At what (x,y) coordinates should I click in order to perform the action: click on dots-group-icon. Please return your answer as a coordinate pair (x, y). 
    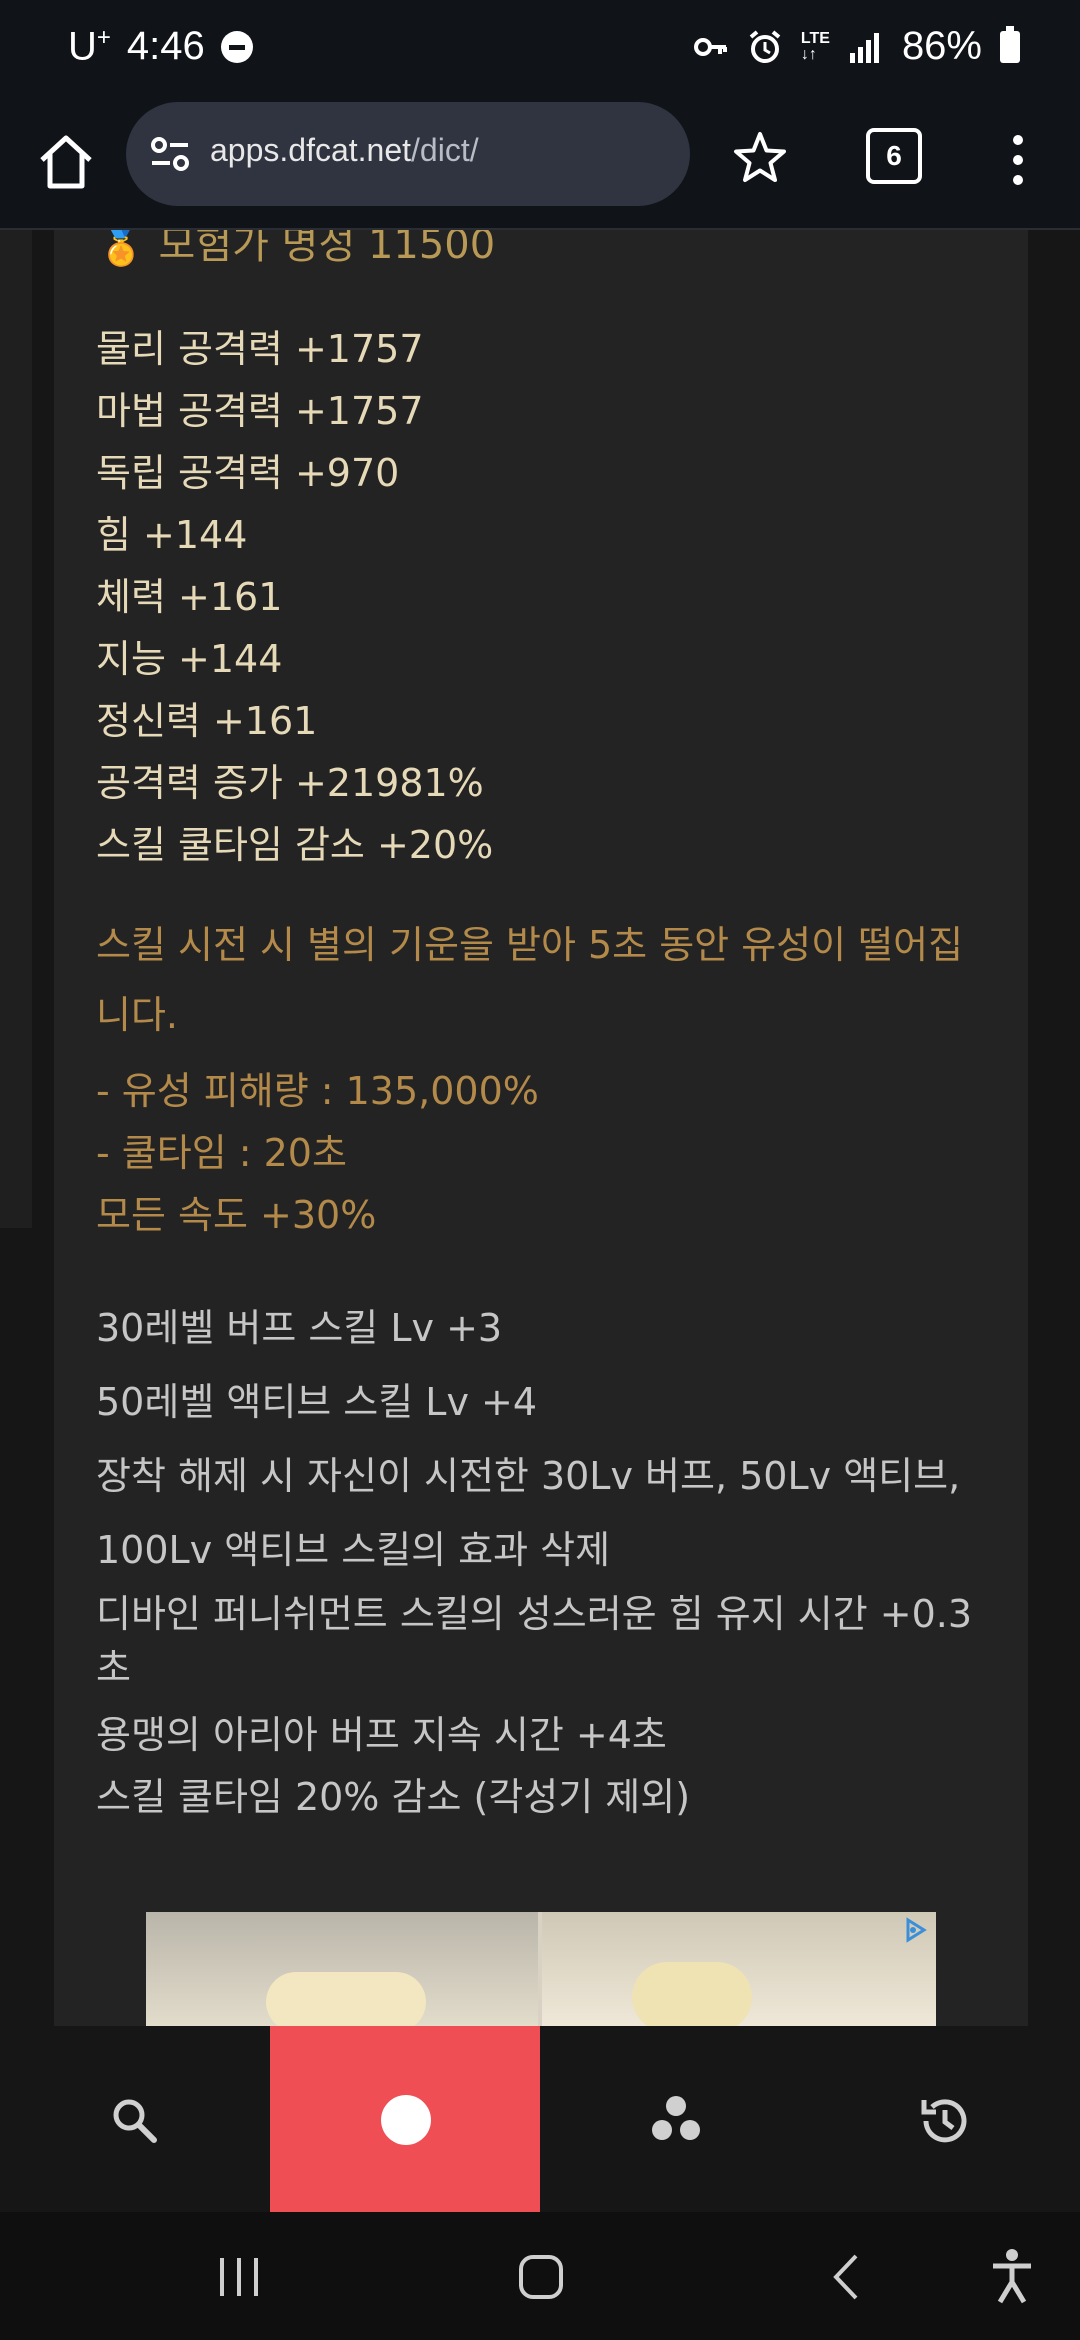
    Looking at the image, I should click on (676, 2118).